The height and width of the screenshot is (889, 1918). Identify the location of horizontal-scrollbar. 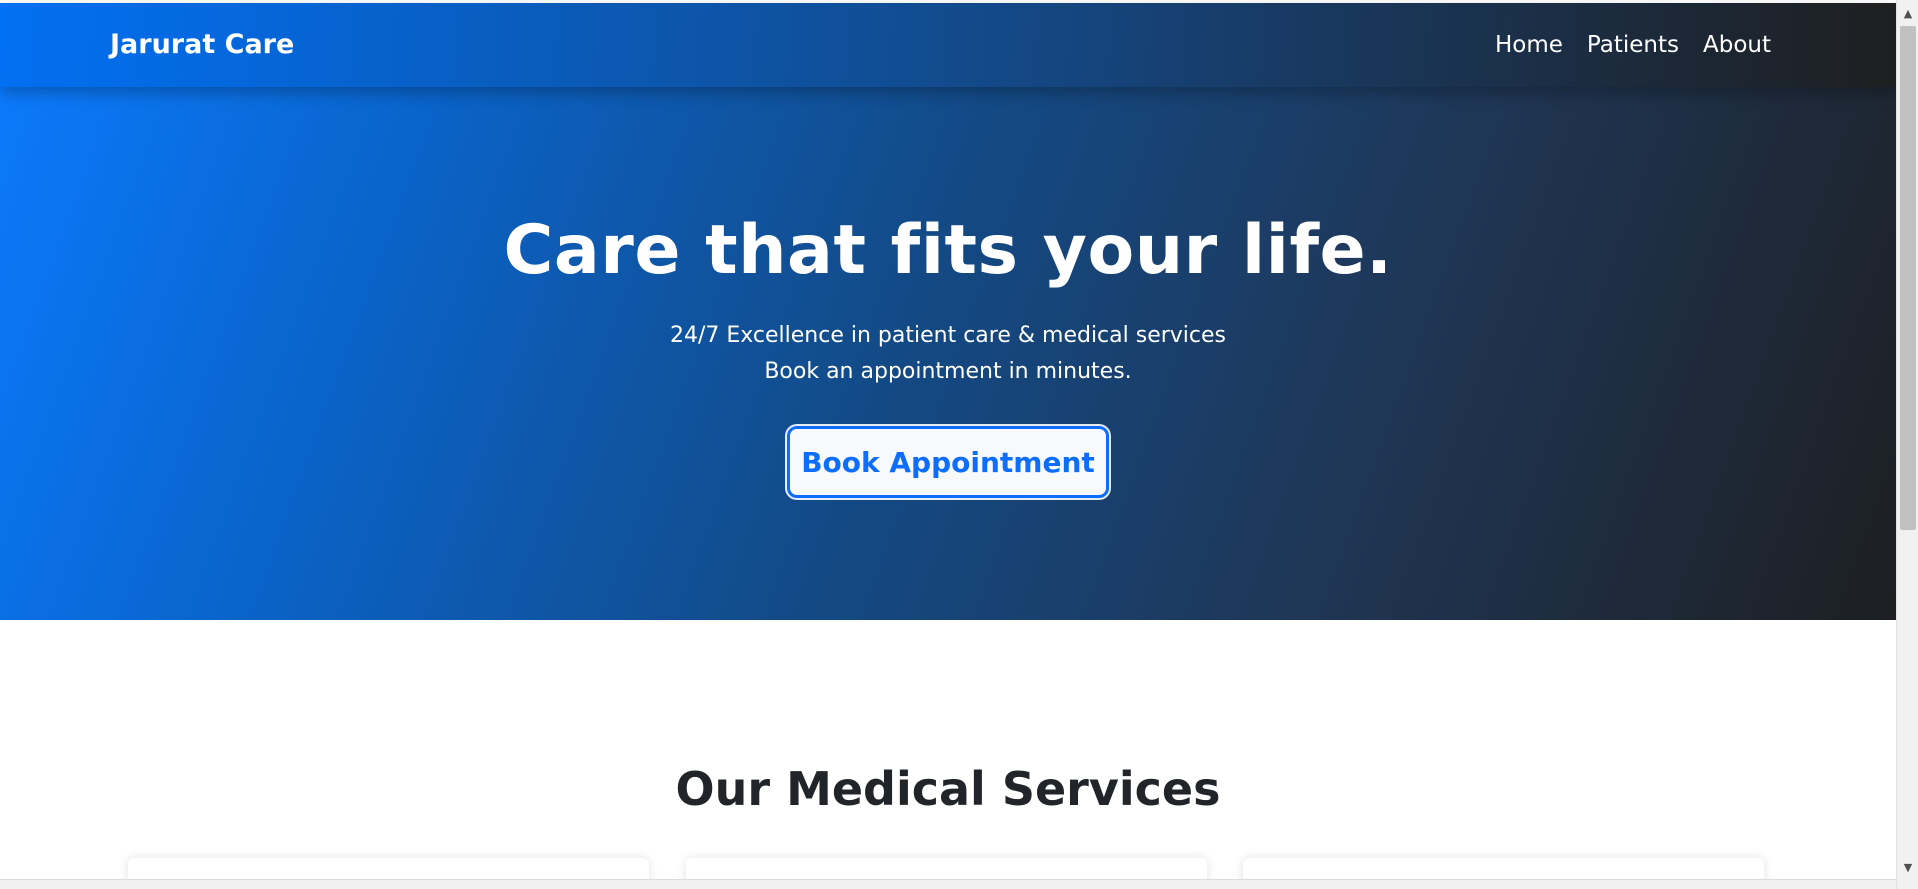
(948, 884).